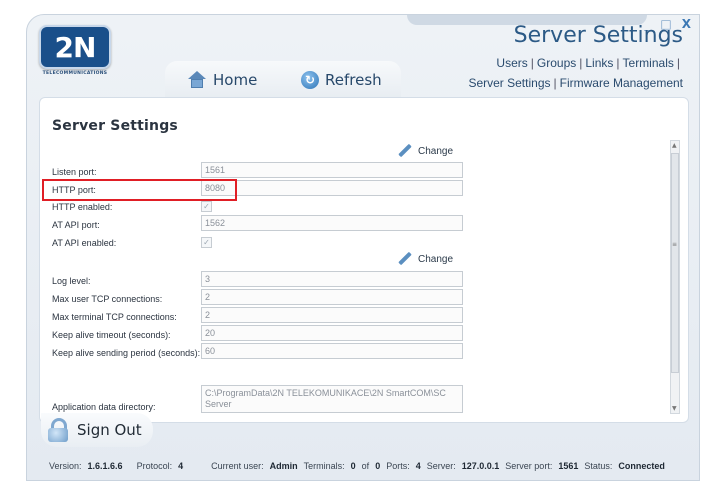 The height and width of the screenshot is (481, 703). What do you see at coordinates (82, 207) in the screenshot?
I see `http-enabled-label: HTTP enabled:` at bounding box center [82, 207].